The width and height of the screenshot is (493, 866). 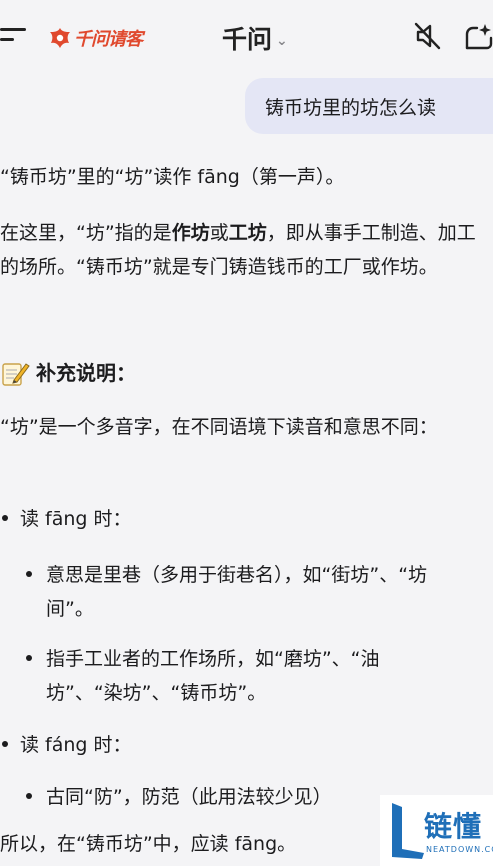 I want to click on brand-logo: 千问请客, so click(x=95, y=38).